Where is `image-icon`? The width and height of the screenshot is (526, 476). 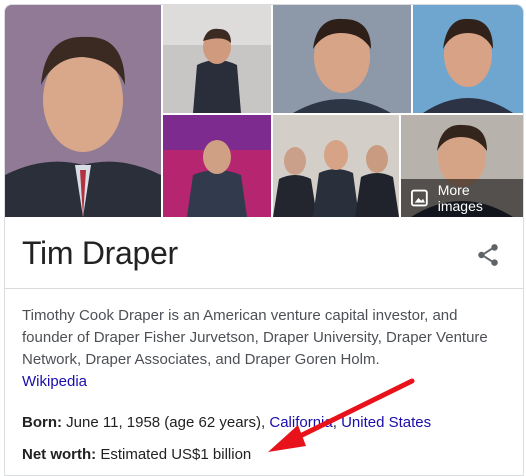
image-icon is located at coordinates (419, 198).